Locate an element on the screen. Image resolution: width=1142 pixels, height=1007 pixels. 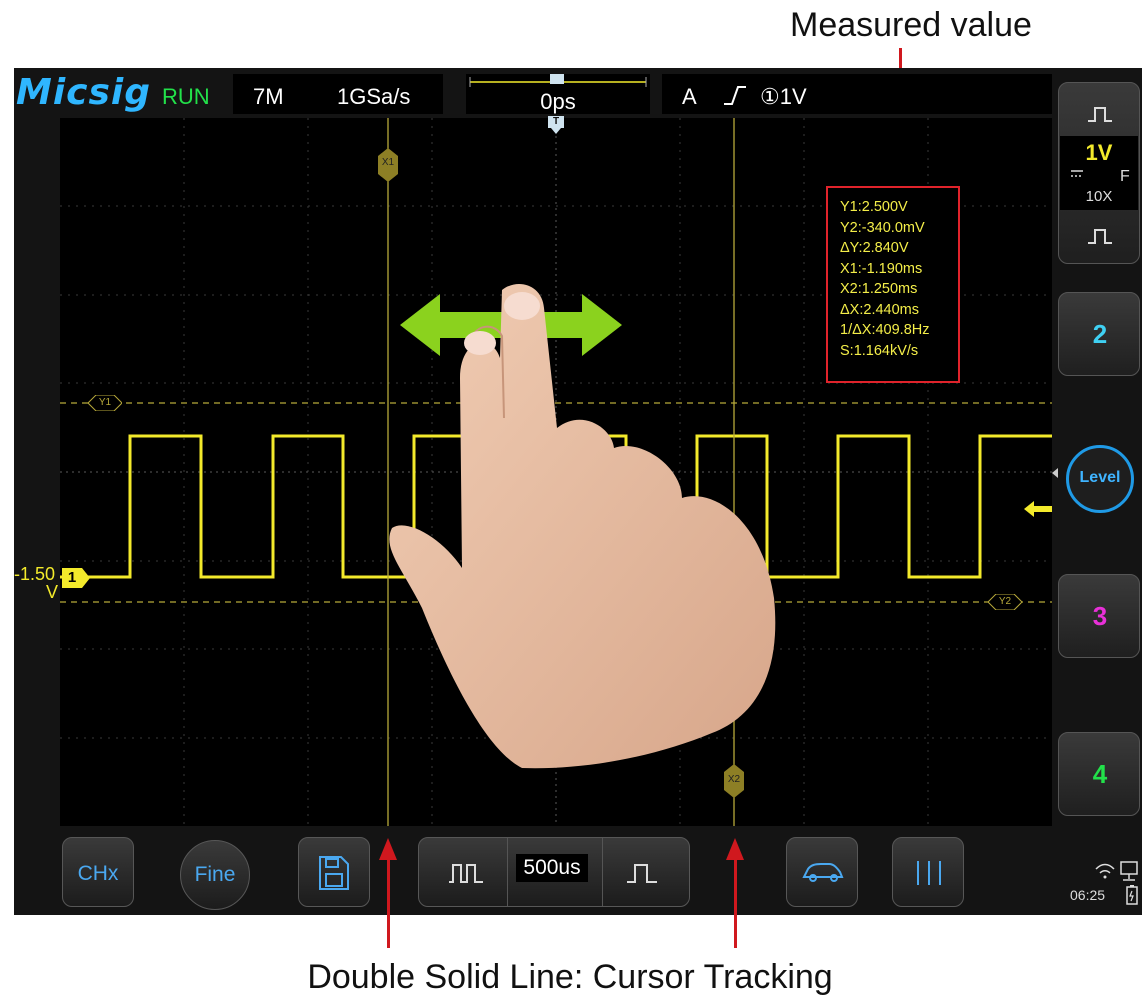
annotation-measured-value: Measured value is located at coordinates (911, 25).